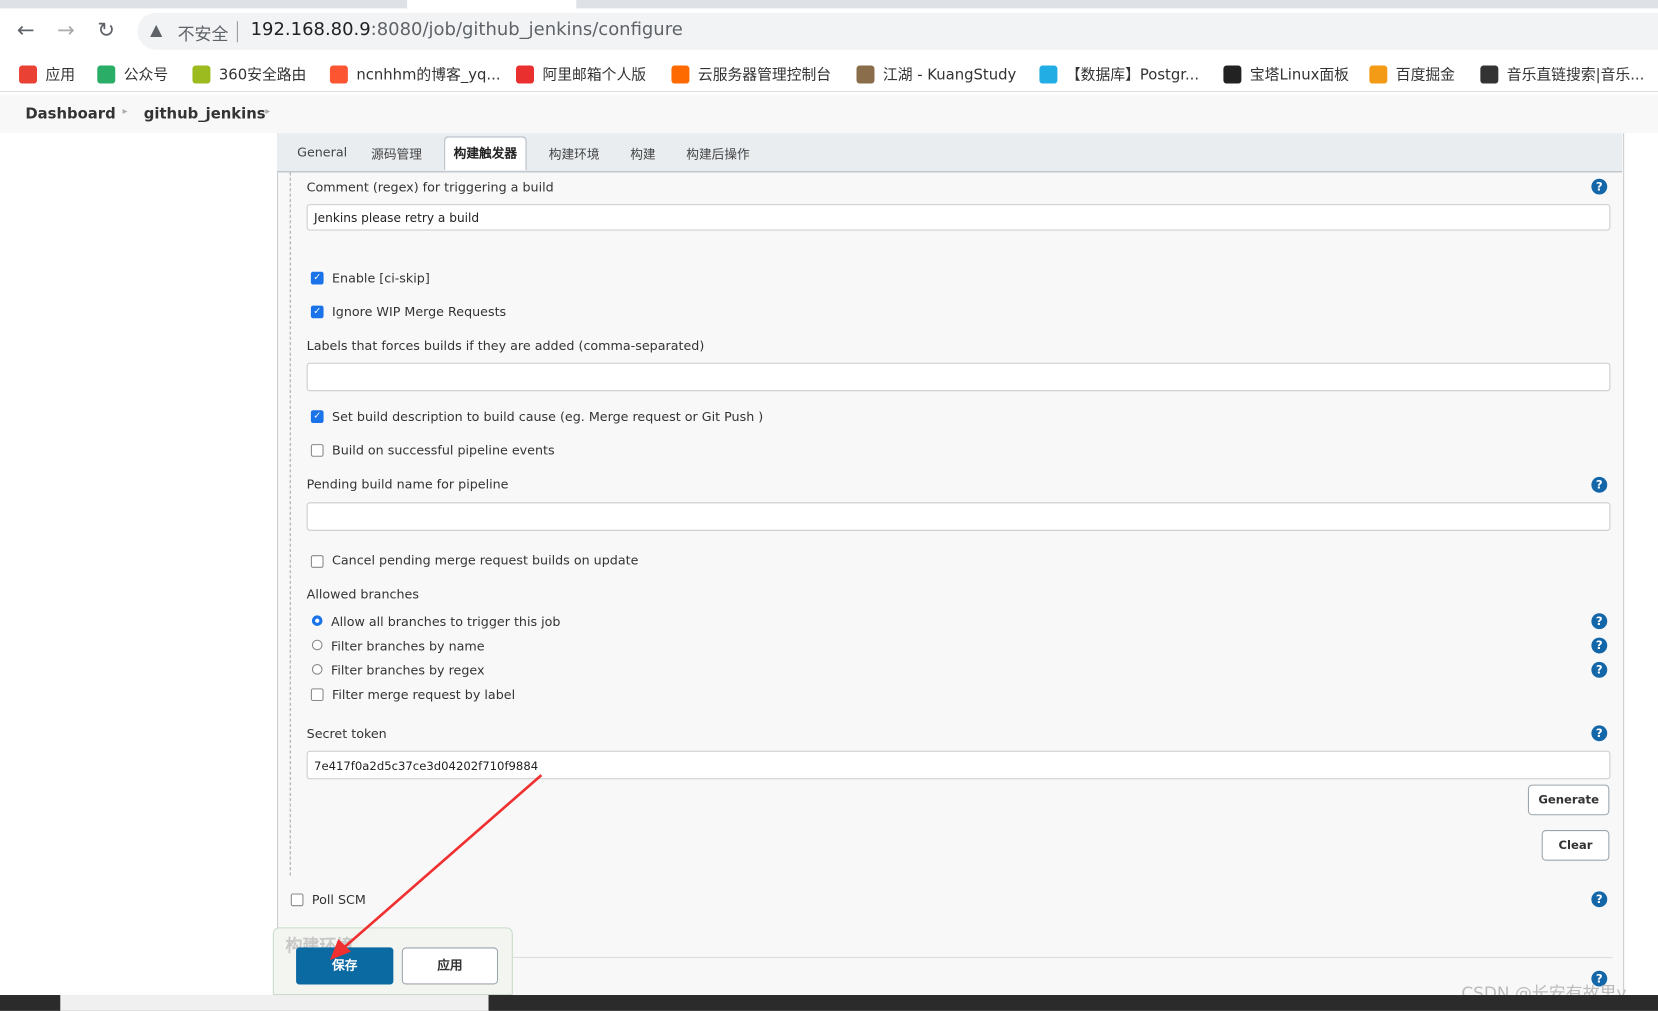 The width and height of the screenshot is (1658, 1011). What do you see at coordinates (274, 1003) in the screenshot?
I see `taskbar-search` at bounding box center [274, 1003].